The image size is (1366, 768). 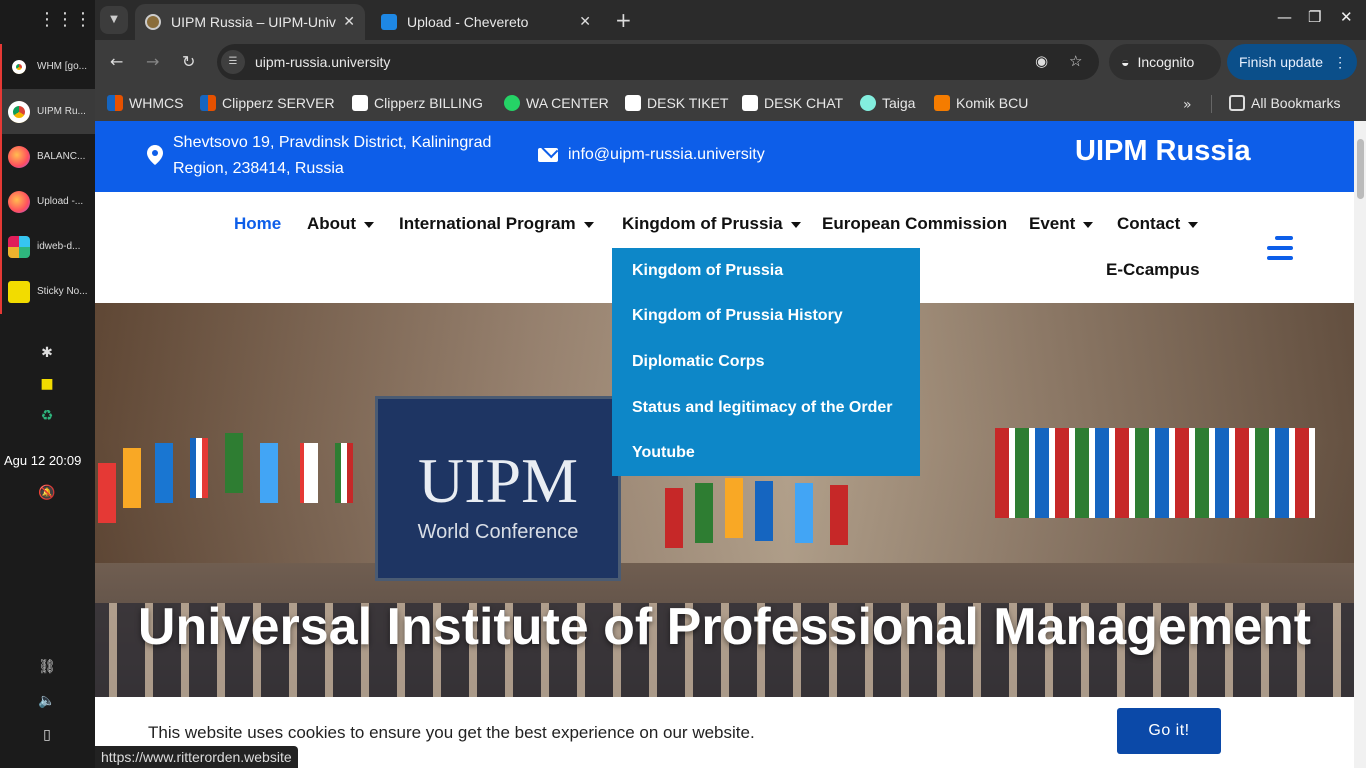 What do you see at coordinates (899, 103) in the screenshot?
I see `bookmark-label: Taiga` at bounding box center [899, 103].